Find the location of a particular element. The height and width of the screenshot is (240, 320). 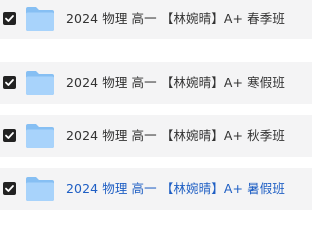

file-name: 2024 物理 高一 【林婉晴】A+ 春季班 is located at coordinates (175, 19).